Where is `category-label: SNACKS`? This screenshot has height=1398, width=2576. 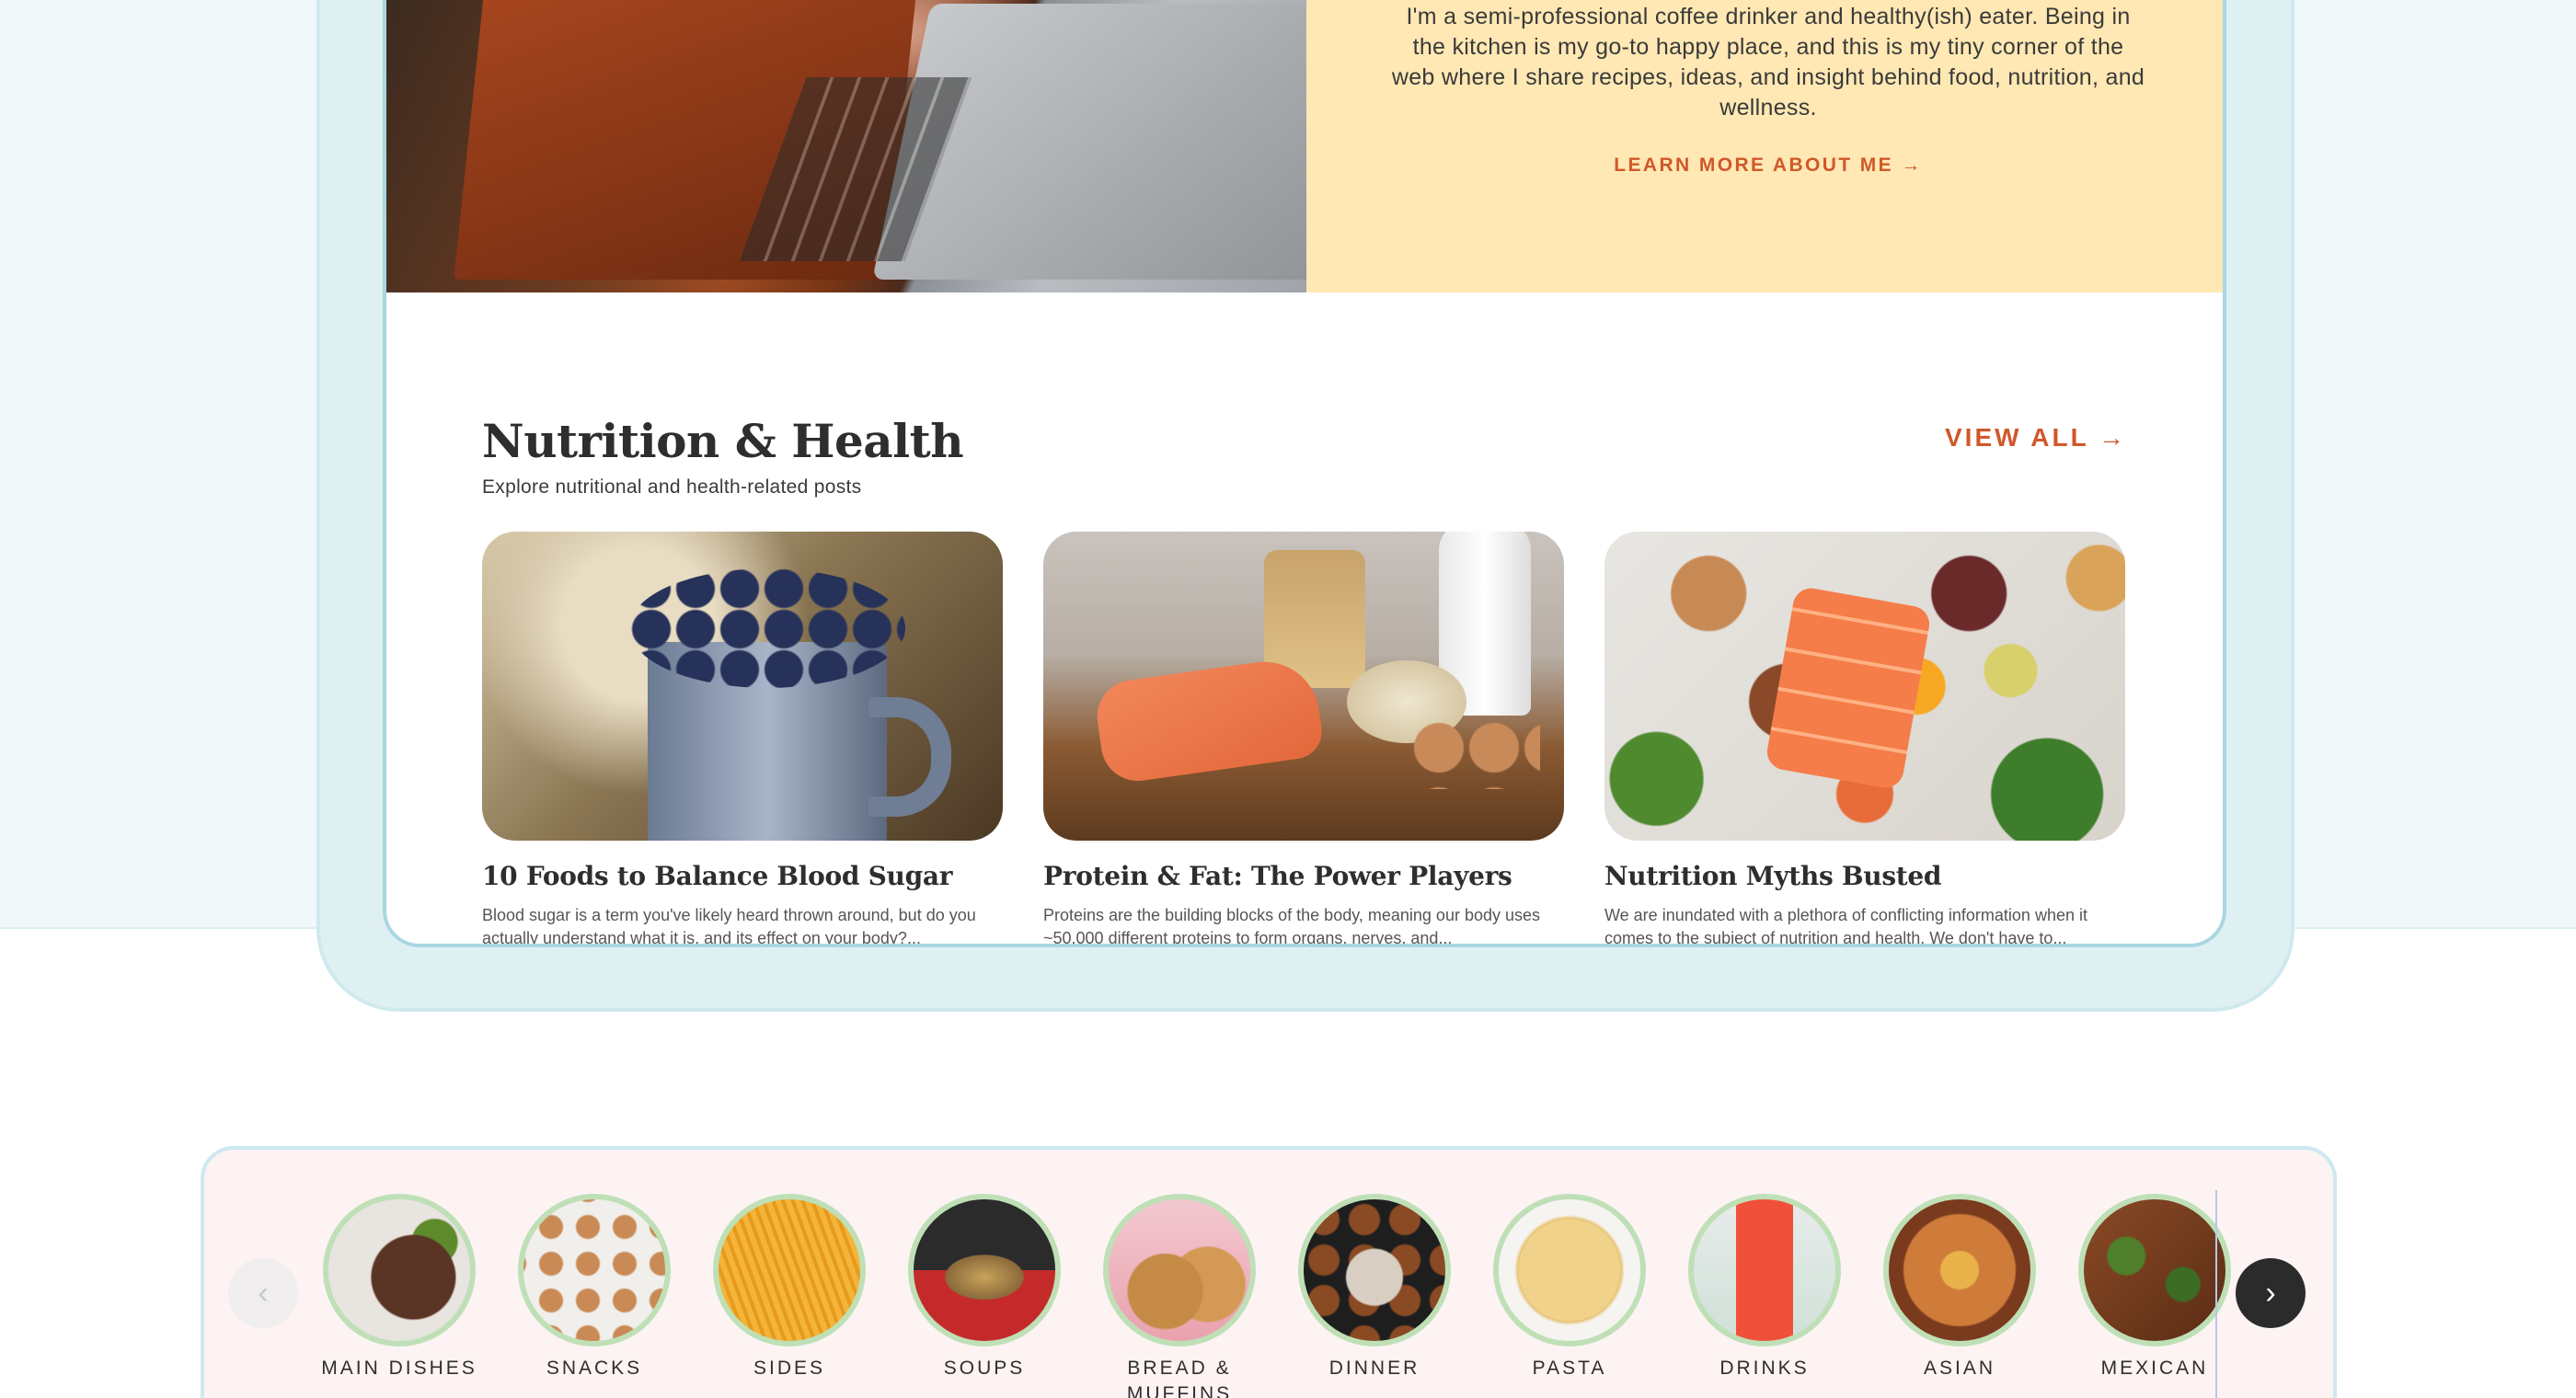
category-label: SNACKS is located at coordinates (594, 1368).